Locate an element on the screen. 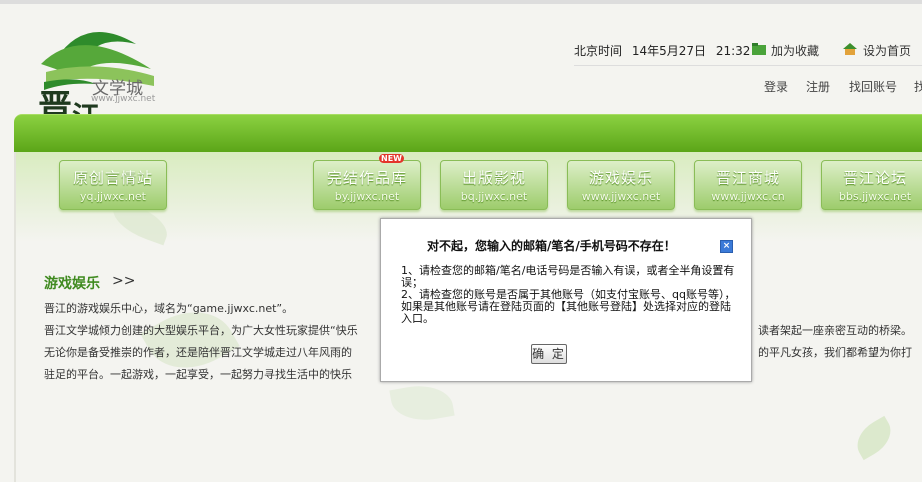  time-value: 21:32 is located at coordinates (733, 51).